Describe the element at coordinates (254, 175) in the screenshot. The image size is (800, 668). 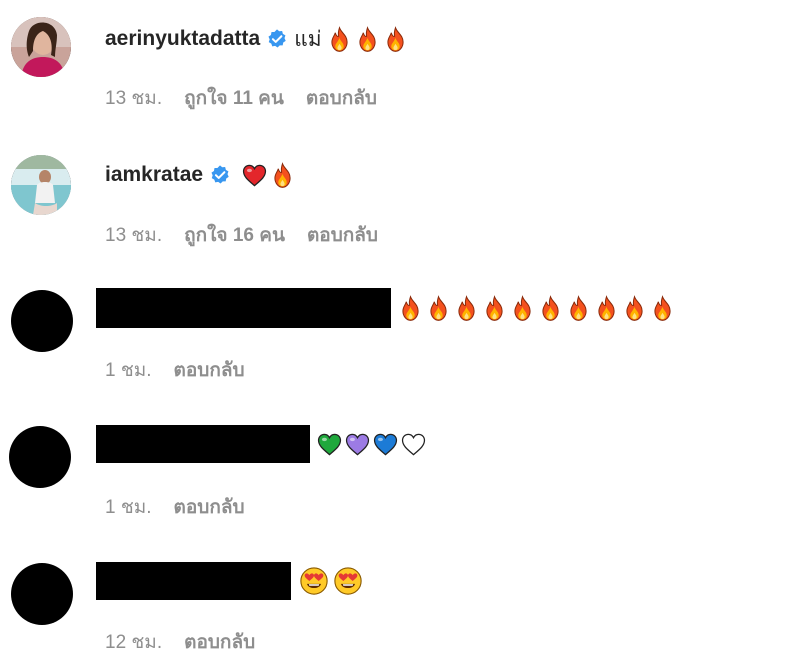
I see `red-heart-icon` at that location.